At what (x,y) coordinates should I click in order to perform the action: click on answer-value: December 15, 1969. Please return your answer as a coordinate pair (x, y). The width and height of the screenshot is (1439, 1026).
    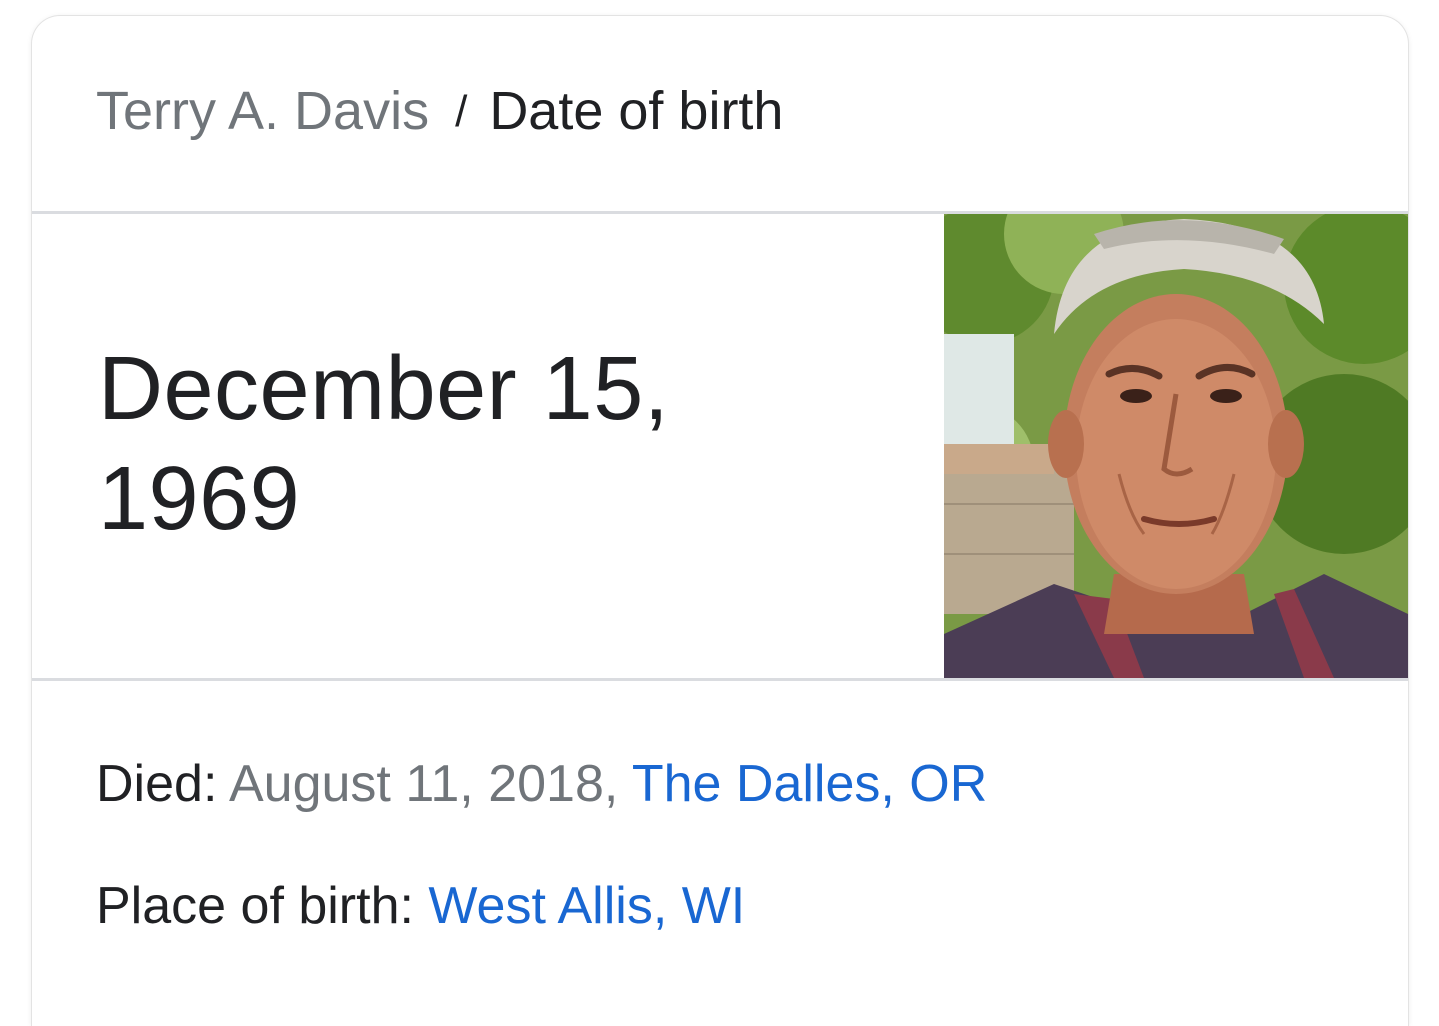
    Looking at the image, I should click on (478, 444).